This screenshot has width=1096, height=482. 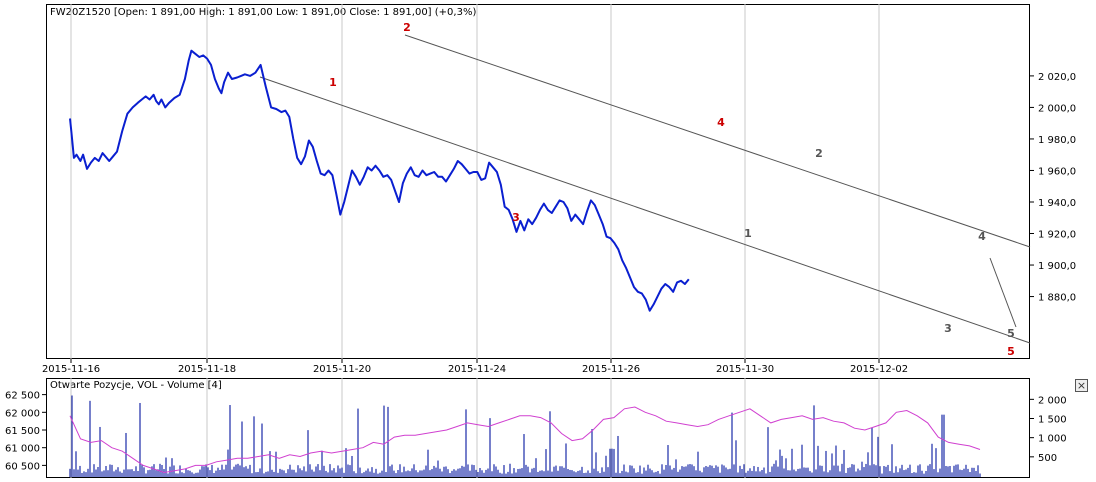 I want to click on wave-label-gray: 3, so click(x=948, y=328).